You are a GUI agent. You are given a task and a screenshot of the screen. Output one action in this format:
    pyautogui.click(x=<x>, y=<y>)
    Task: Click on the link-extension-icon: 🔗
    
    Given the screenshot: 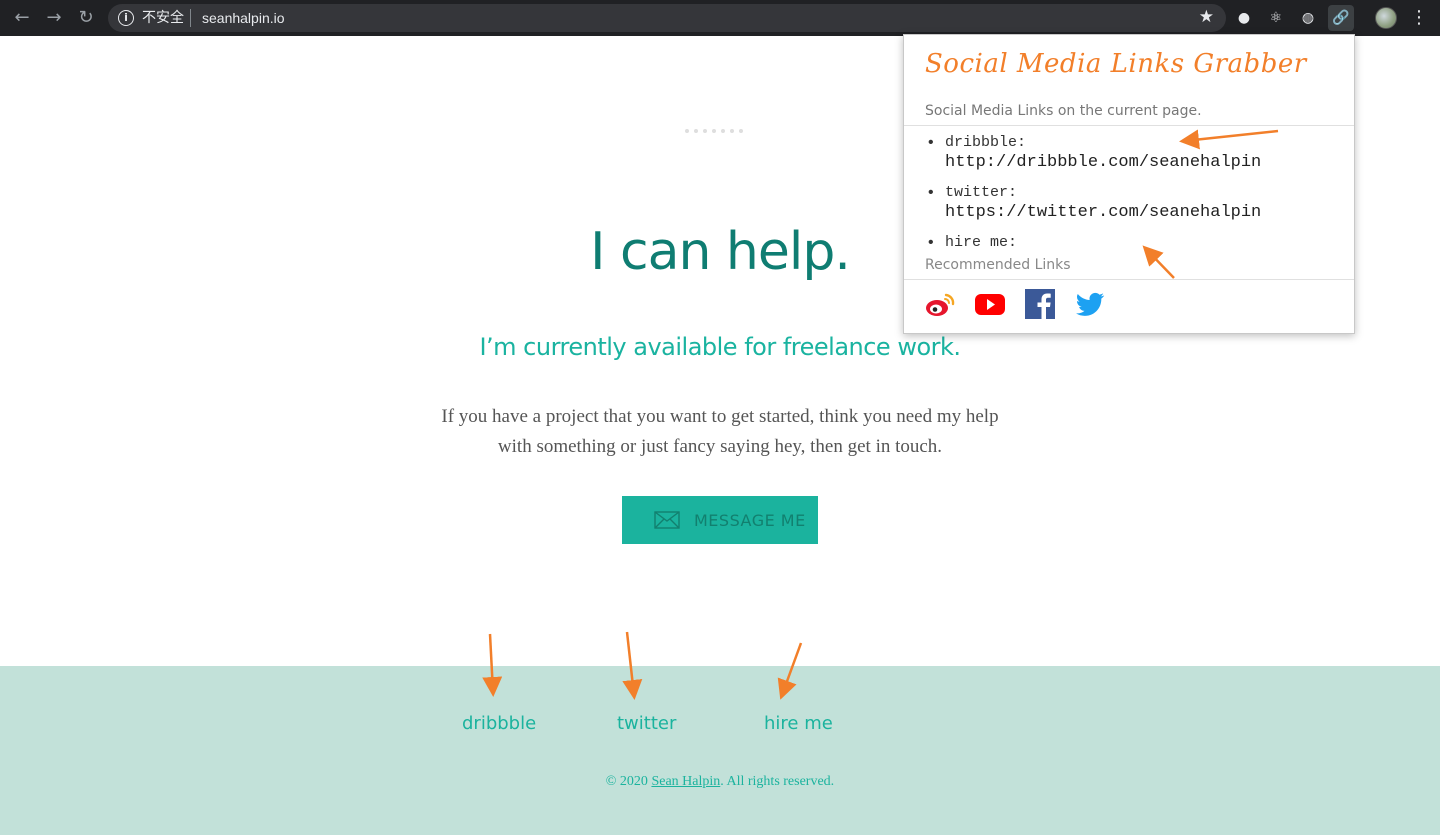 What is the action you would take?
    pyautogui.click(x=1341, y=18)
    